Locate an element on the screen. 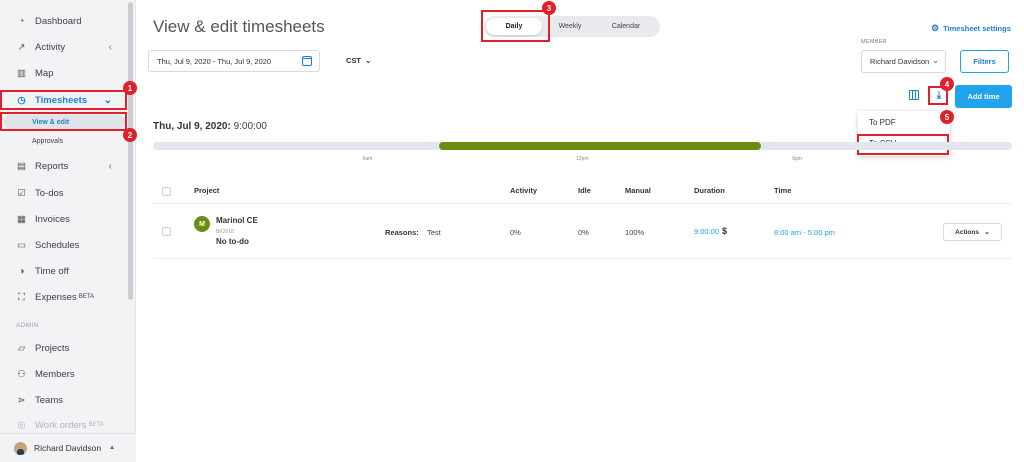 The image size is (1024, 462). day-timeline is located at coordinates (582, 146).